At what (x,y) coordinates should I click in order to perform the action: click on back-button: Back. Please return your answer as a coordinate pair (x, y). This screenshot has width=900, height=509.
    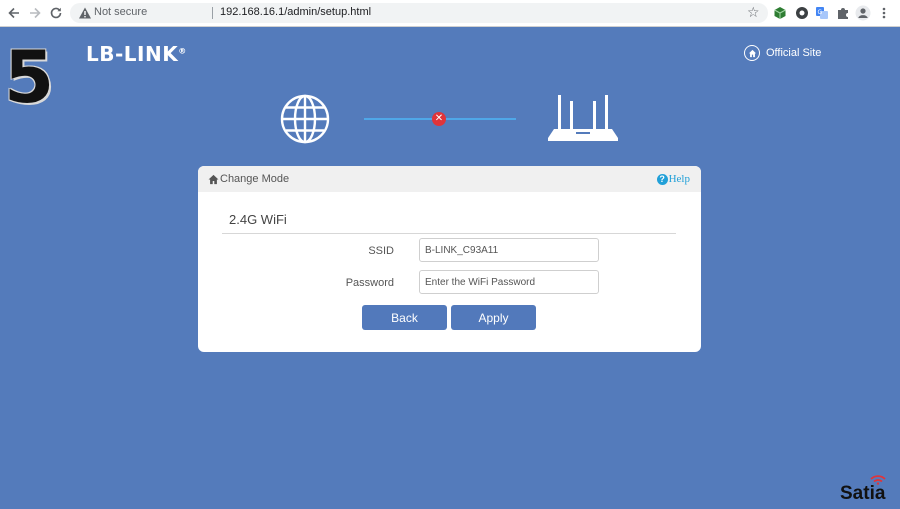
    Looking at the image, I should click on (404, 317).